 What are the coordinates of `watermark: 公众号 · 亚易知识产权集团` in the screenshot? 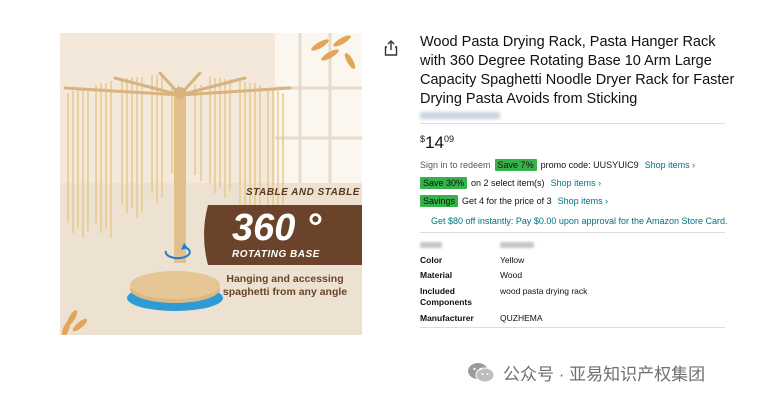 It's located at (586, 372).